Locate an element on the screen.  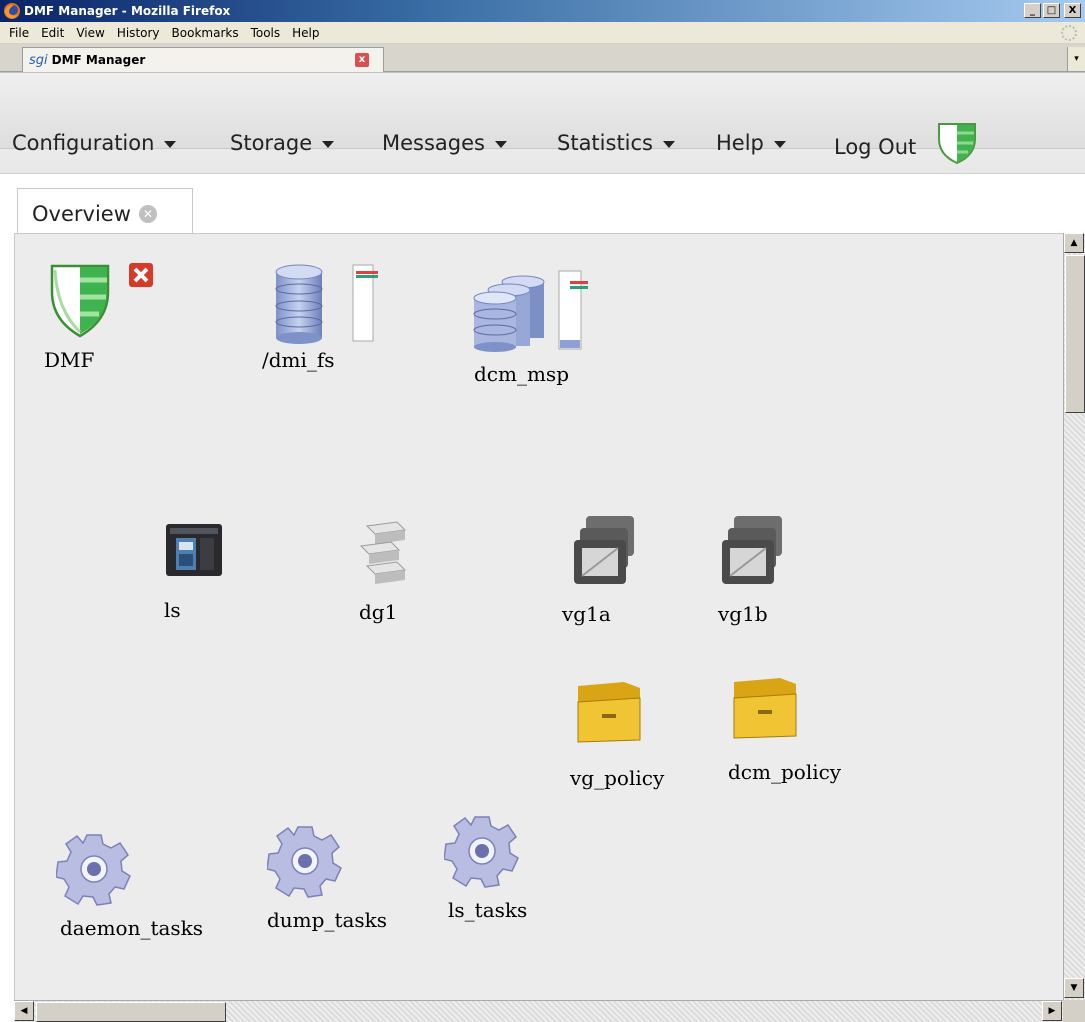
scroll-up-button: ▲ is located at coordinates (1074, 243).